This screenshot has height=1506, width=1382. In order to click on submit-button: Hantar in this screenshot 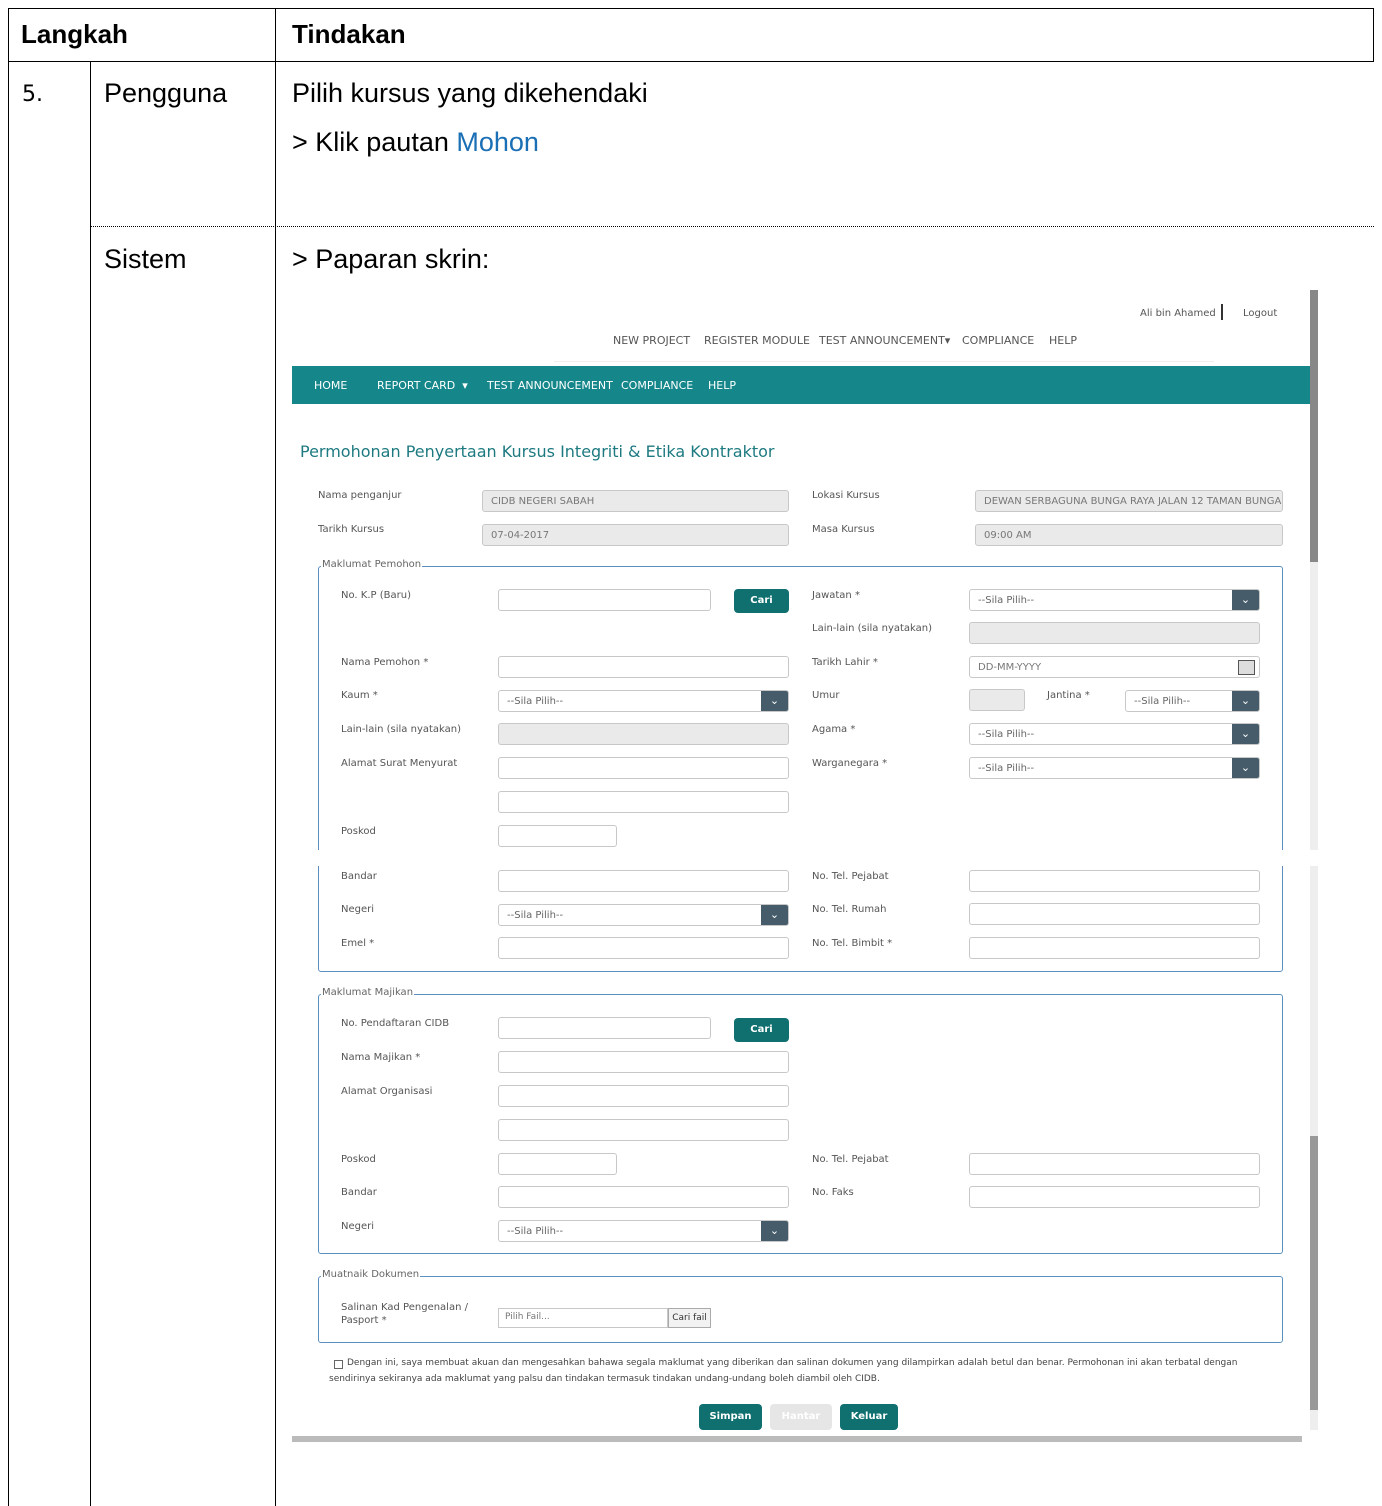, I will do `click(801, 1417)`.